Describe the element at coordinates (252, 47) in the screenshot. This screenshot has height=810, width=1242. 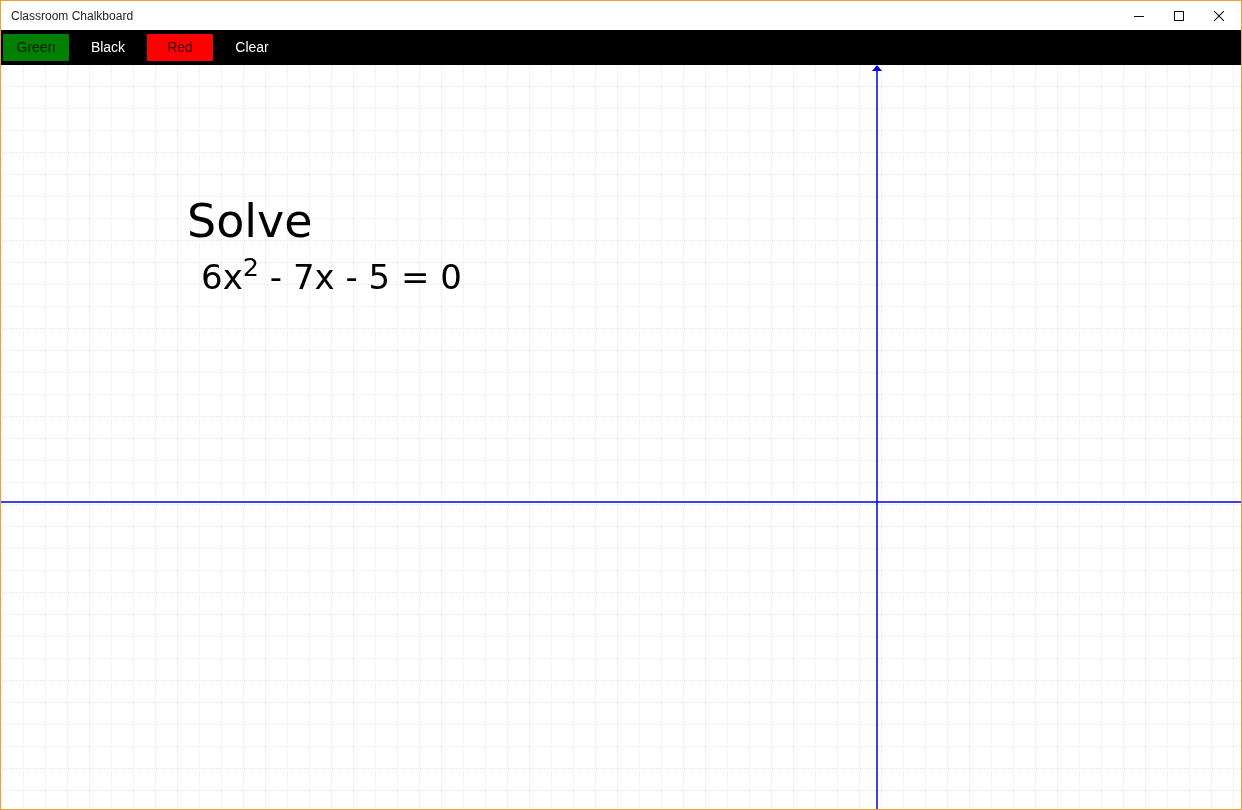
I see `toolbar-button: Clear` at that location.